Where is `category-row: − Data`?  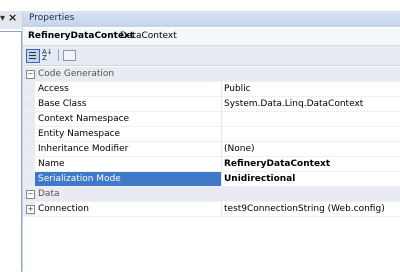
category-row: − Data is located at coordinates (211, 194).